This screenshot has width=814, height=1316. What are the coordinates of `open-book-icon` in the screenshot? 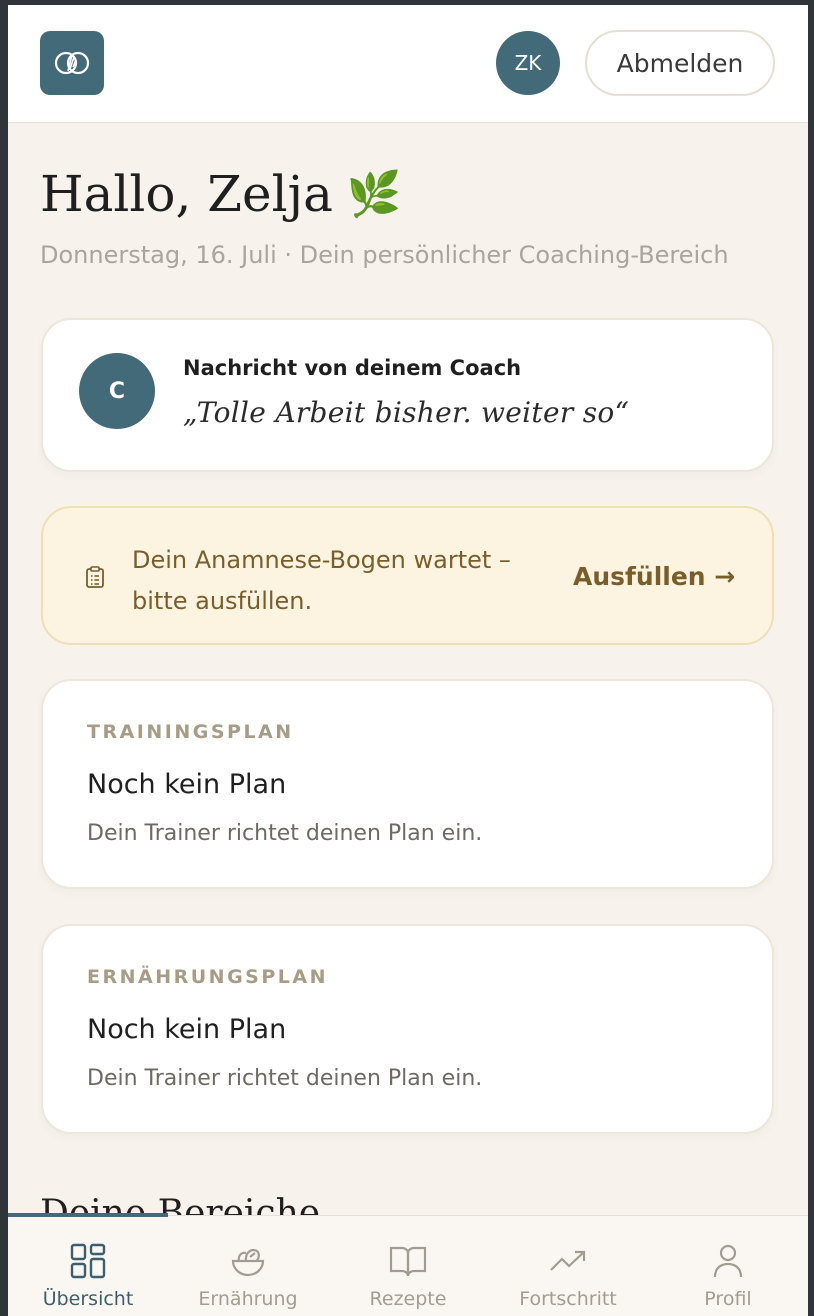 It's located at (408, 1261).